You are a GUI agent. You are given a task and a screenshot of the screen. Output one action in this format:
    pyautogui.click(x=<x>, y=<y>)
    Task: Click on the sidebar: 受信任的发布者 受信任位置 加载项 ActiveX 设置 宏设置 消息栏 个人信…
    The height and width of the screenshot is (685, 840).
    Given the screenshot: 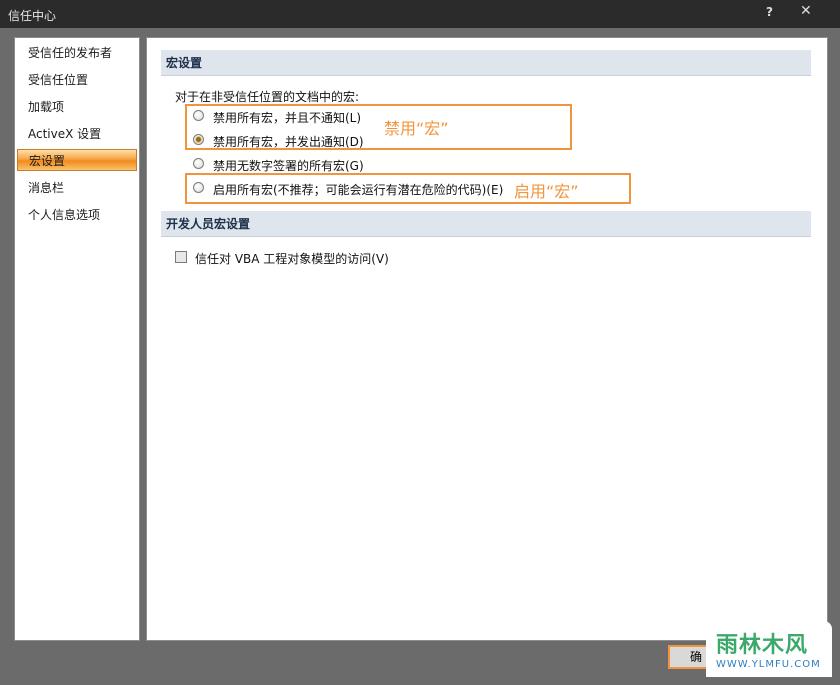 What is the action you would take?
    pyautogui.click(x=77, y=339)
    